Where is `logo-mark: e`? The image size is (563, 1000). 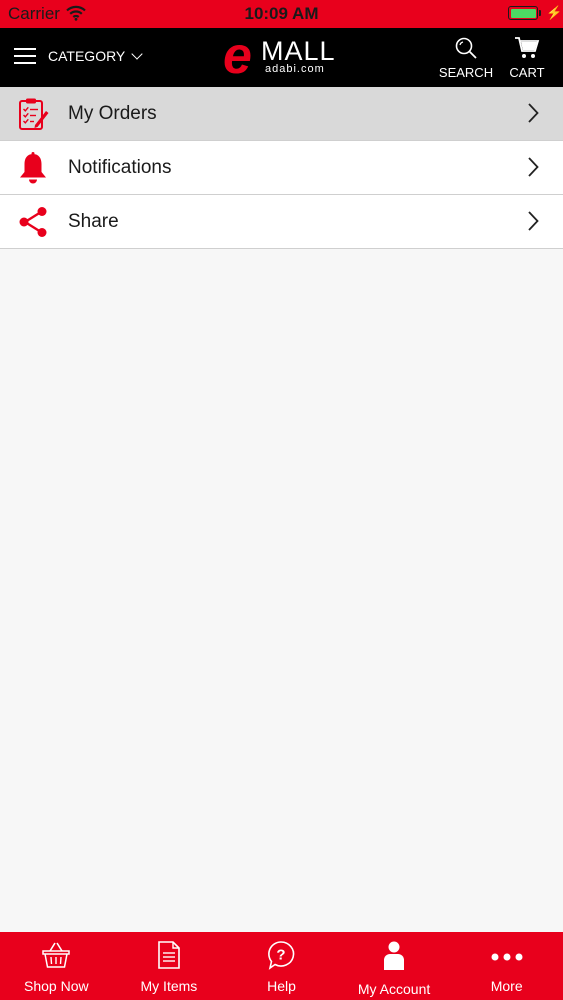 logo-mark: e is located at coordinates (237, 56).